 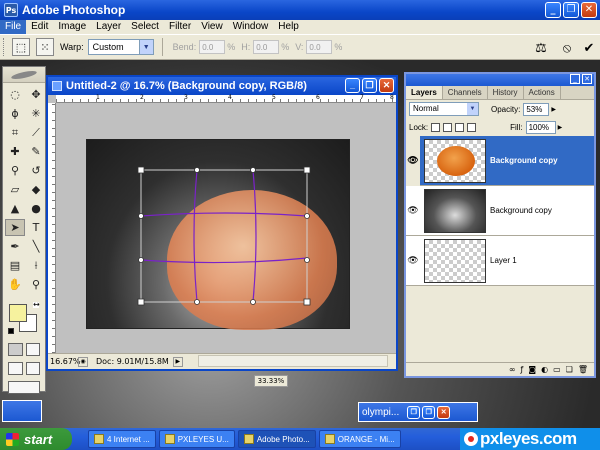 What do you see at coordinates (429, 412) in the screenshot?
I see `minimized-maximize-button: ❐` at bounding box center [429, 412].